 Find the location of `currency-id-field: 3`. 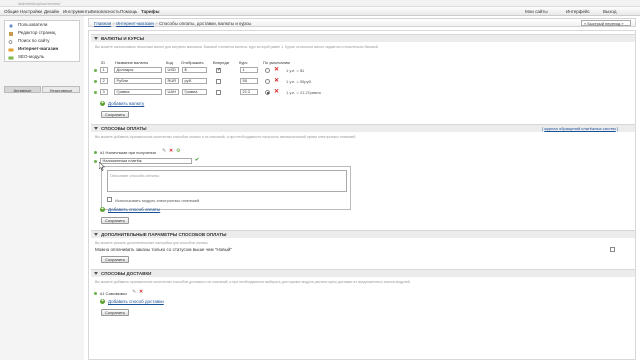

currency-id-field: 3 is located at coordinates (104, 92).